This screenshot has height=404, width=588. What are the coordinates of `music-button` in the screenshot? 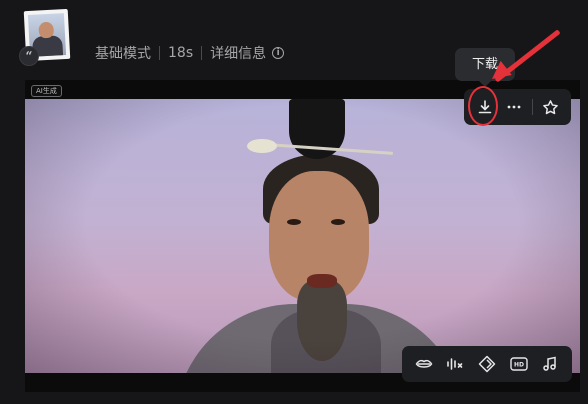 It's located at (550, 364).